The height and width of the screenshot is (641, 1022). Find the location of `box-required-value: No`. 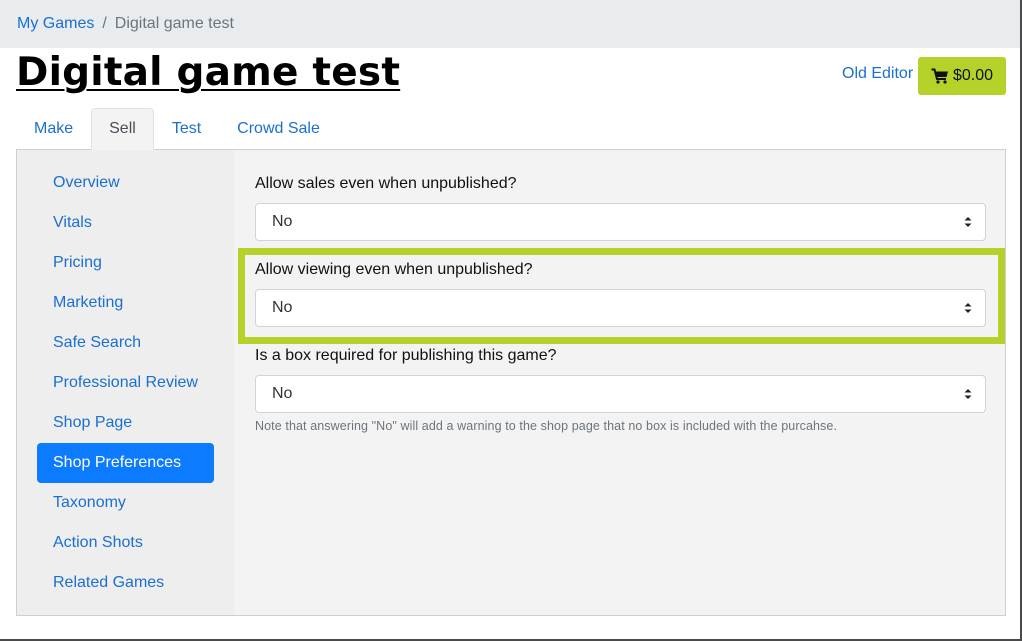

box-required-value: No is located at coordinates (282, 393).